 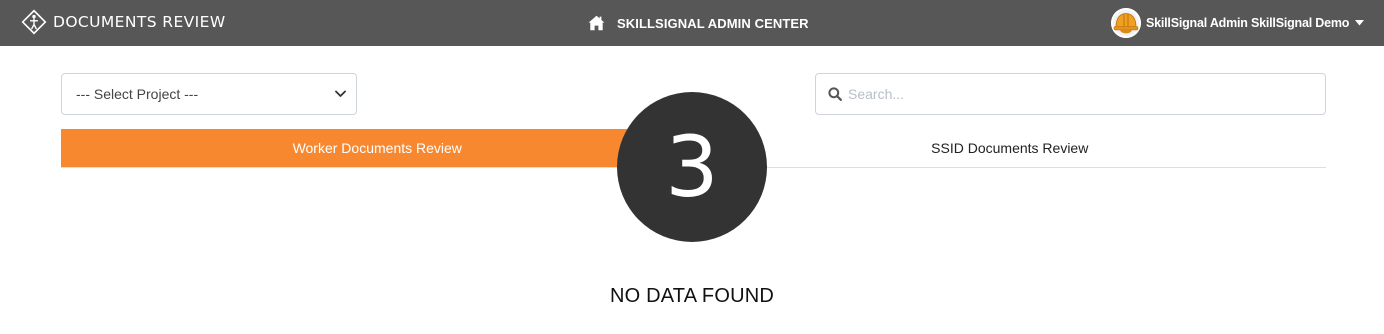 I want to click on tab-worker-documents-review: Worker Documents Review, so click(x=377, y=148).